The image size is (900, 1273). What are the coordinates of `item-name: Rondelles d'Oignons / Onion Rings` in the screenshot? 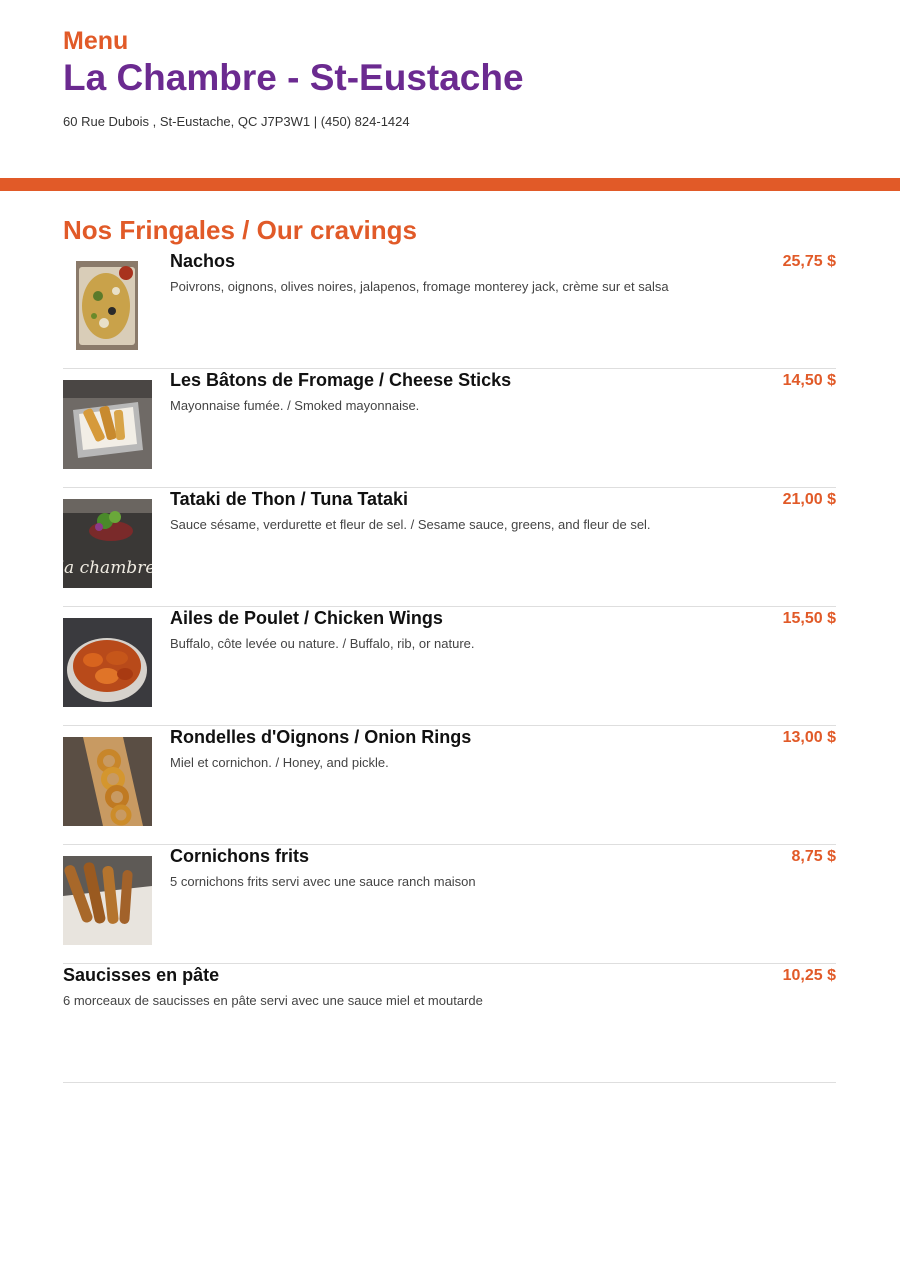 It's located at (321, 737).